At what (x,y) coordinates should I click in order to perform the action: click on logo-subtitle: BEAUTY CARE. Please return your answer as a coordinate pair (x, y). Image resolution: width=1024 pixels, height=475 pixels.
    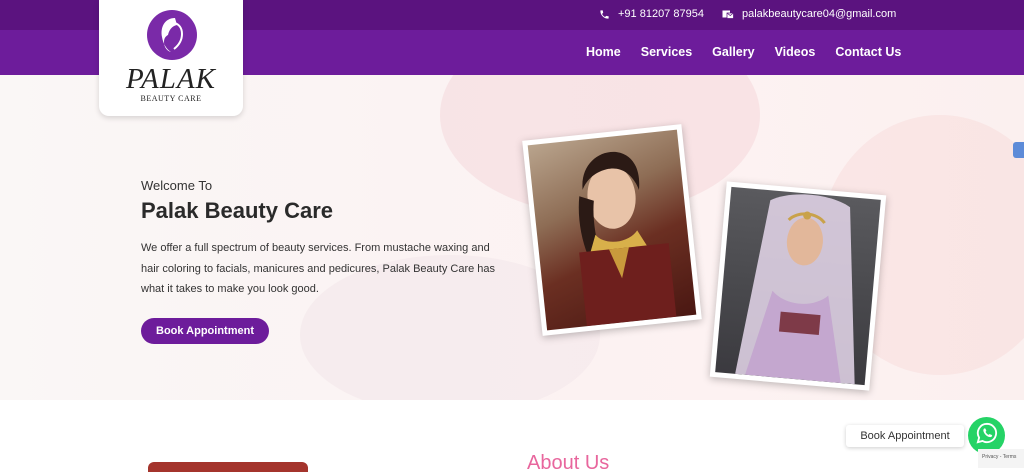
    Looking at the image, I should click on (171, 98).